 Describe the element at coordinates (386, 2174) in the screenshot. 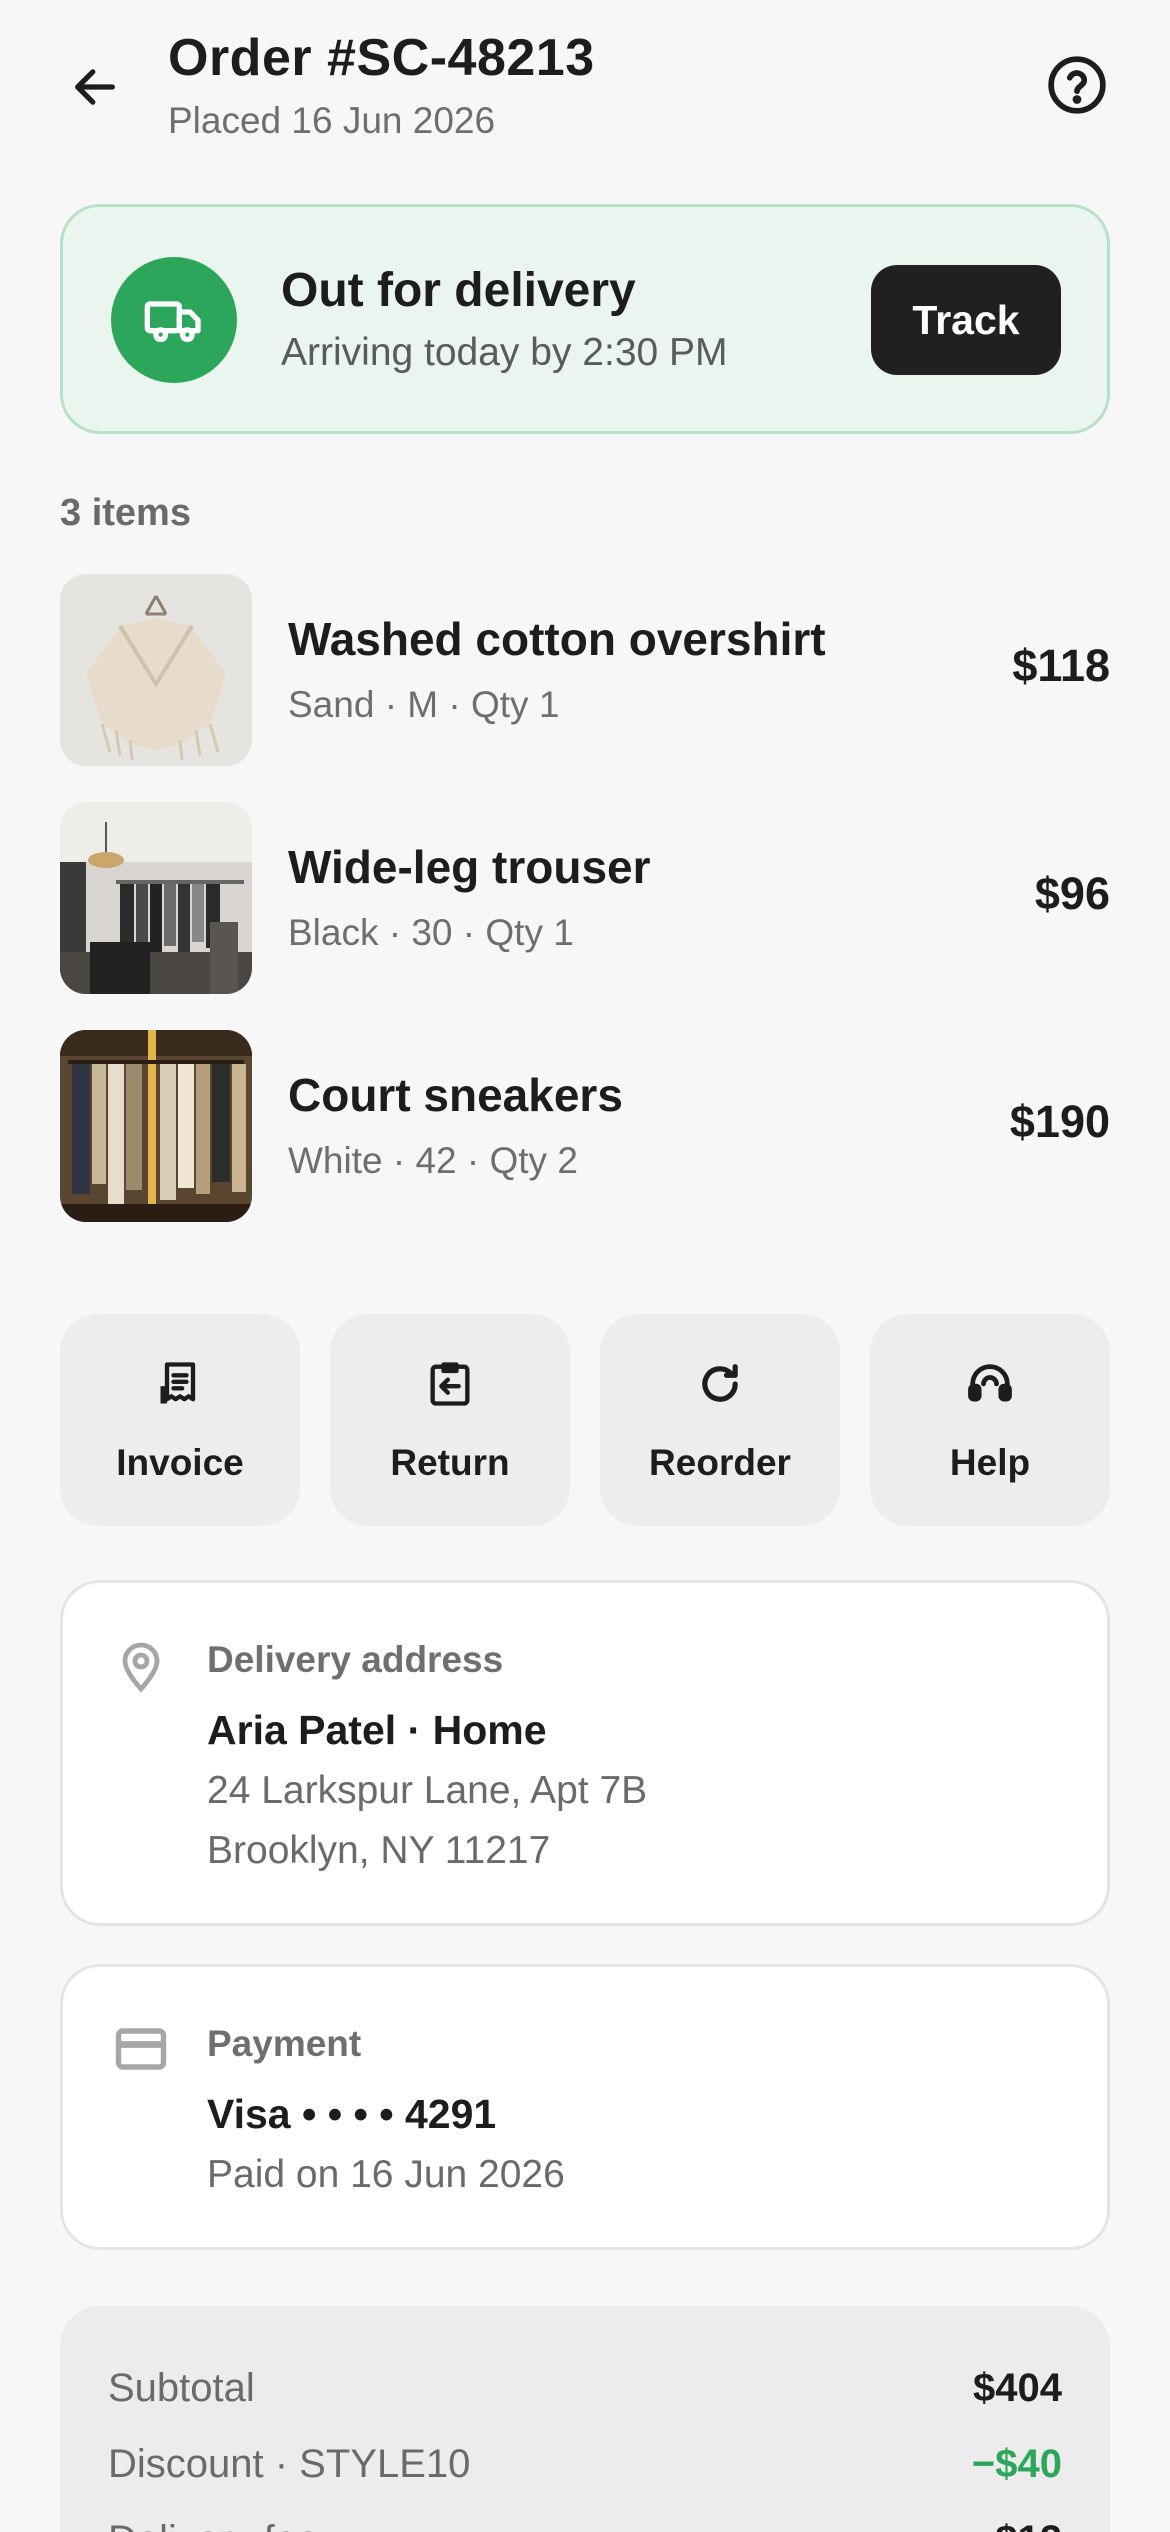

I see `payment-date: Paid on 16 Jun 2026` at that location.